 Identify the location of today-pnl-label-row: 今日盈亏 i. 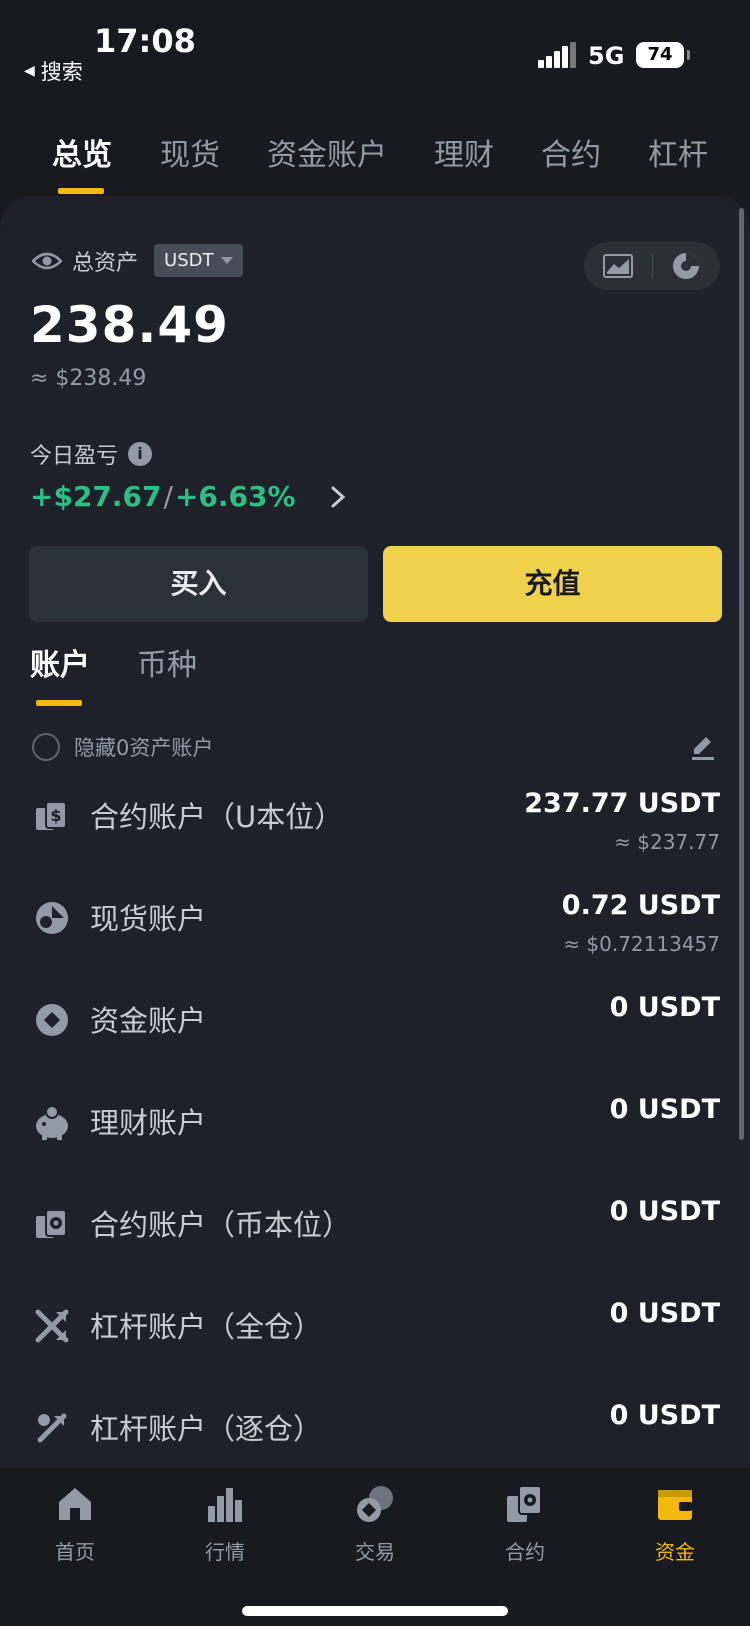
(91, 454).